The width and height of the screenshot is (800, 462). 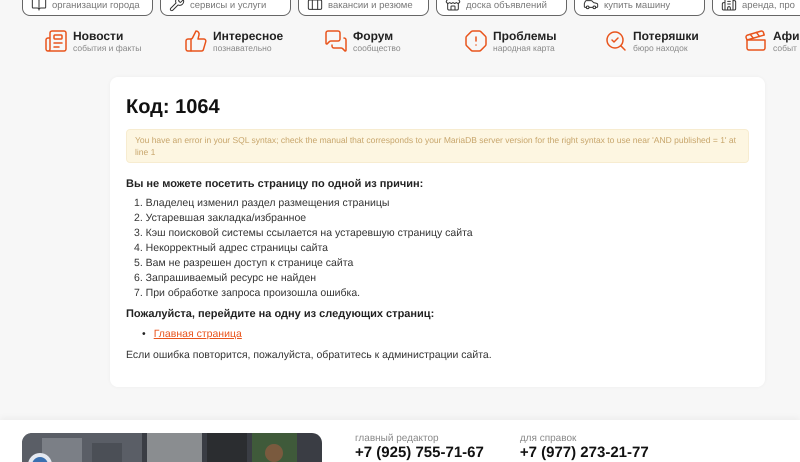 I want to click on clapperboard-icon, so click(x=756, y=41).